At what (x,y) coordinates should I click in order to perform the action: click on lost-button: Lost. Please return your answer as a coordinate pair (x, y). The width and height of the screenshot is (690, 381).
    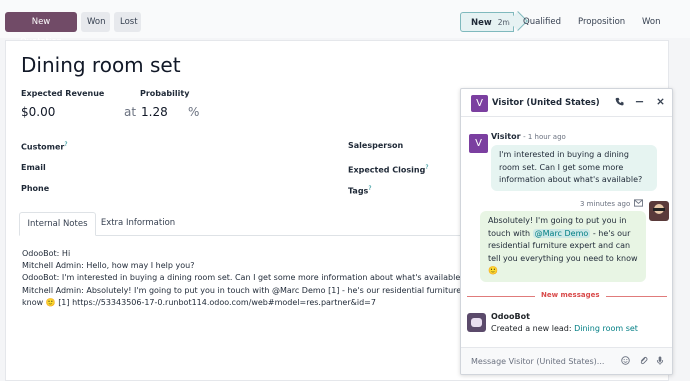
    Looking at the image, I should click on (127, 22).